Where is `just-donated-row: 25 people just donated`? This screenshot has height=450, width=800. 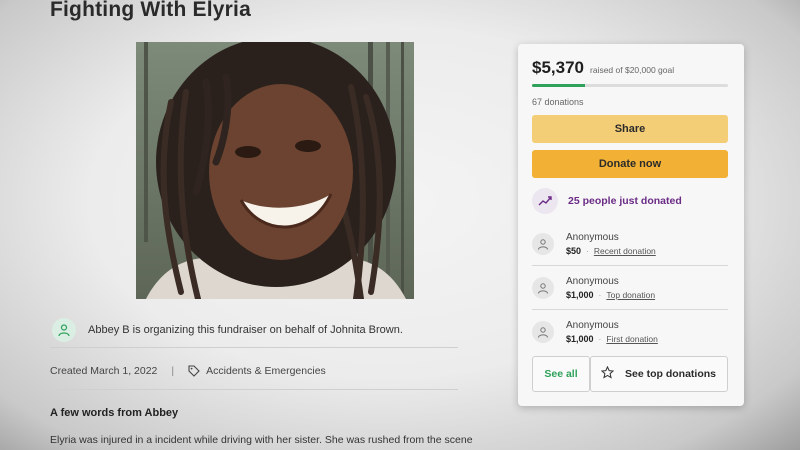 just-donated-row: 25 people just donated is located at coordinates (631, 201).